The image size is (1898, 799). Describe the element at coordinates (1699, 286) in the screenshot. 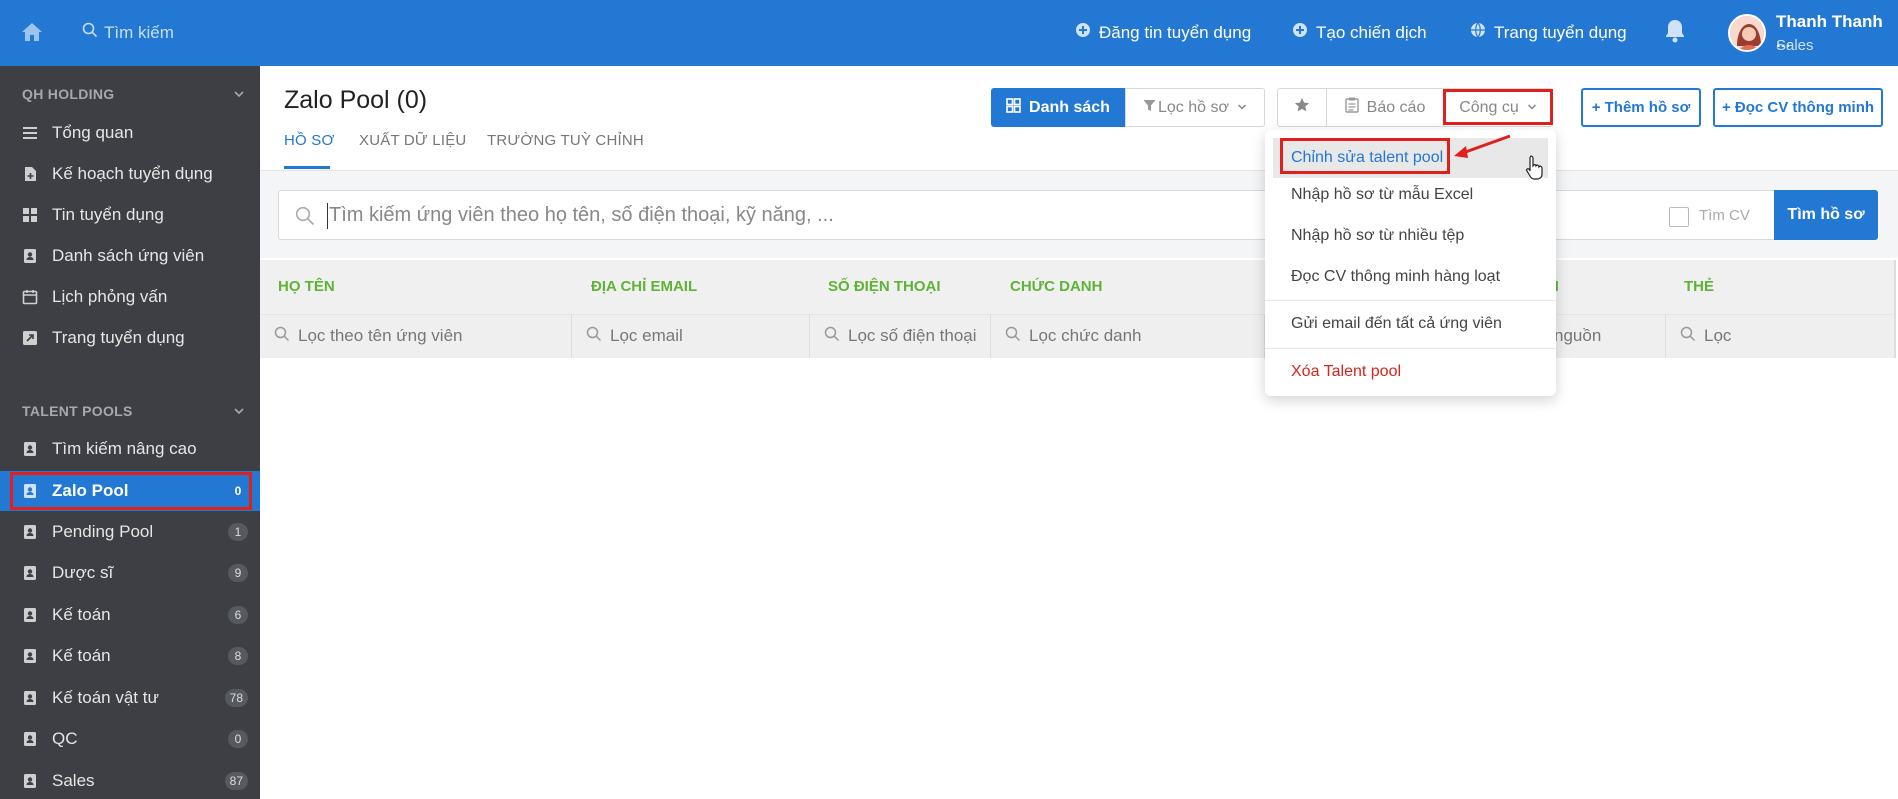

I see `column-header-tags: THẺ` at that location.